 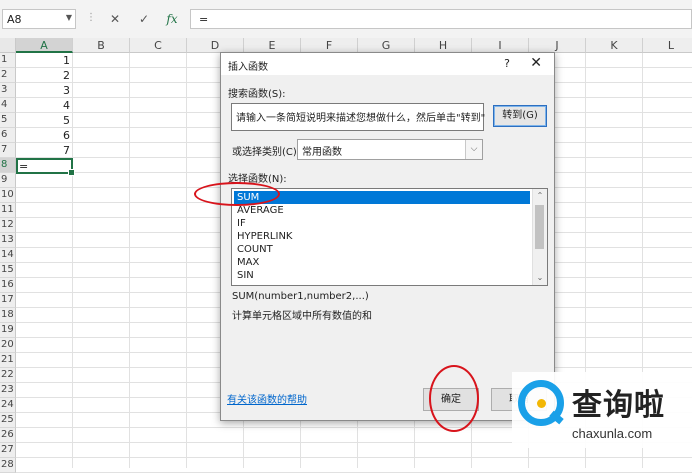 I want to click on row-header-27: 27, so click(x=8, y=450).